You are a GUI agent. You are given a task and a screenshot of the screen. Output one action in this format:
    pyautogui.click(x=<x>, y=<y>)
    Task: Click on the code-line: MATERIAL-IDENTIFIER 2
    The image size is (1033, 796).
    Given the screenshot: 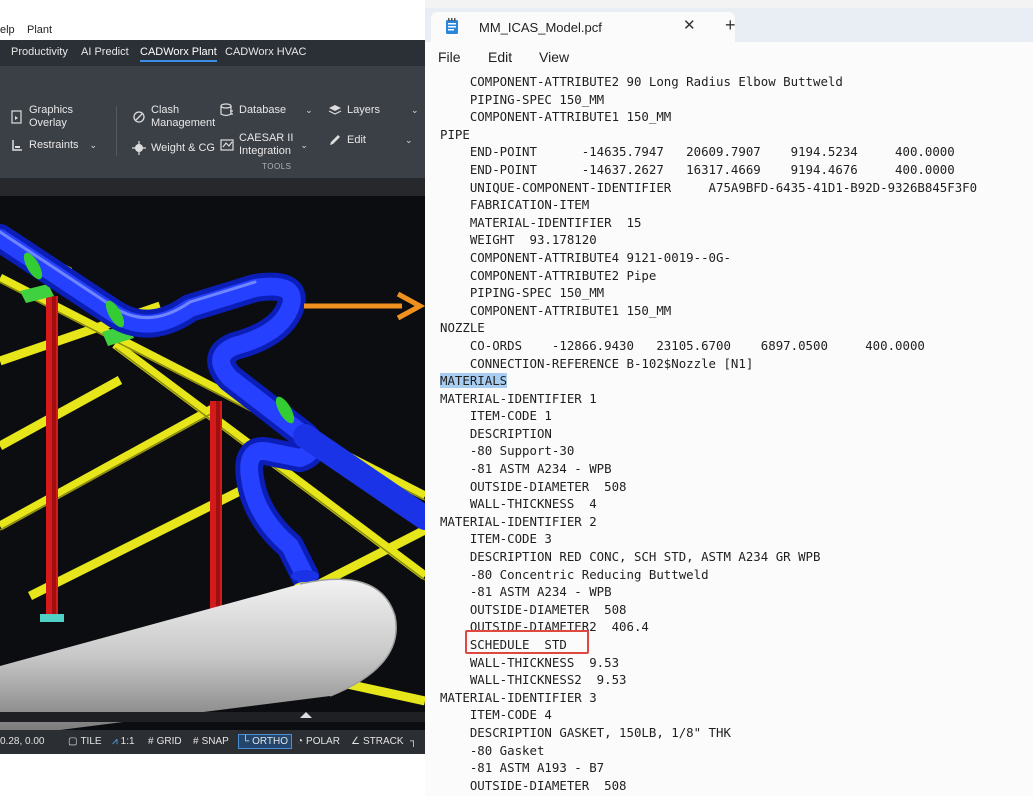 What is the action you would take?
    pyautogui.click(x=708, y=522)
    